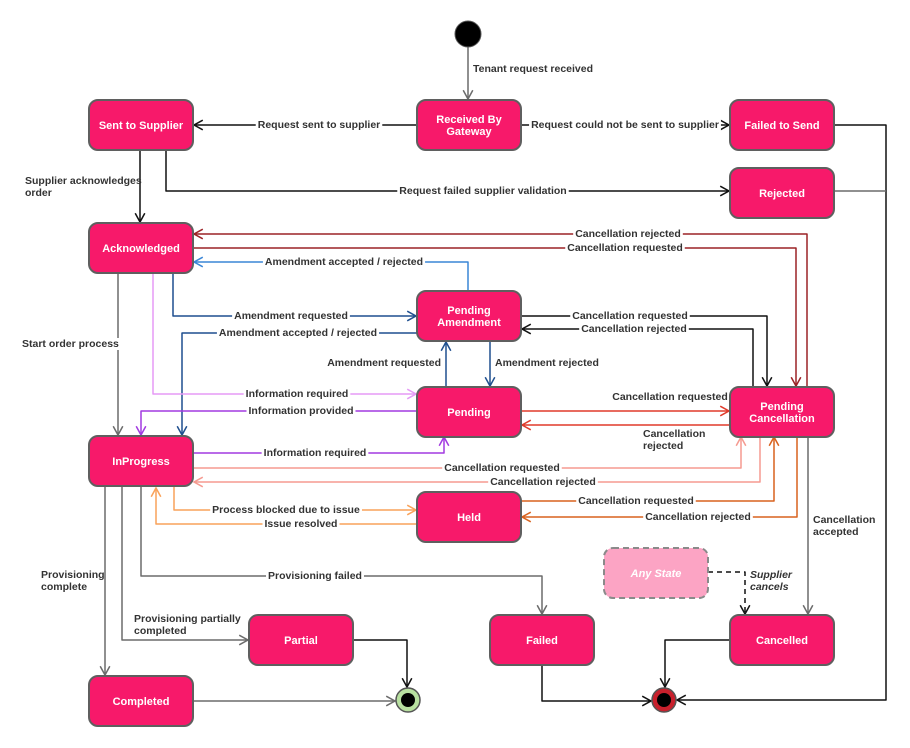 The image size is (910, 748). I want to click on transition-label-line: Amendment rejected, so click(547, 363).